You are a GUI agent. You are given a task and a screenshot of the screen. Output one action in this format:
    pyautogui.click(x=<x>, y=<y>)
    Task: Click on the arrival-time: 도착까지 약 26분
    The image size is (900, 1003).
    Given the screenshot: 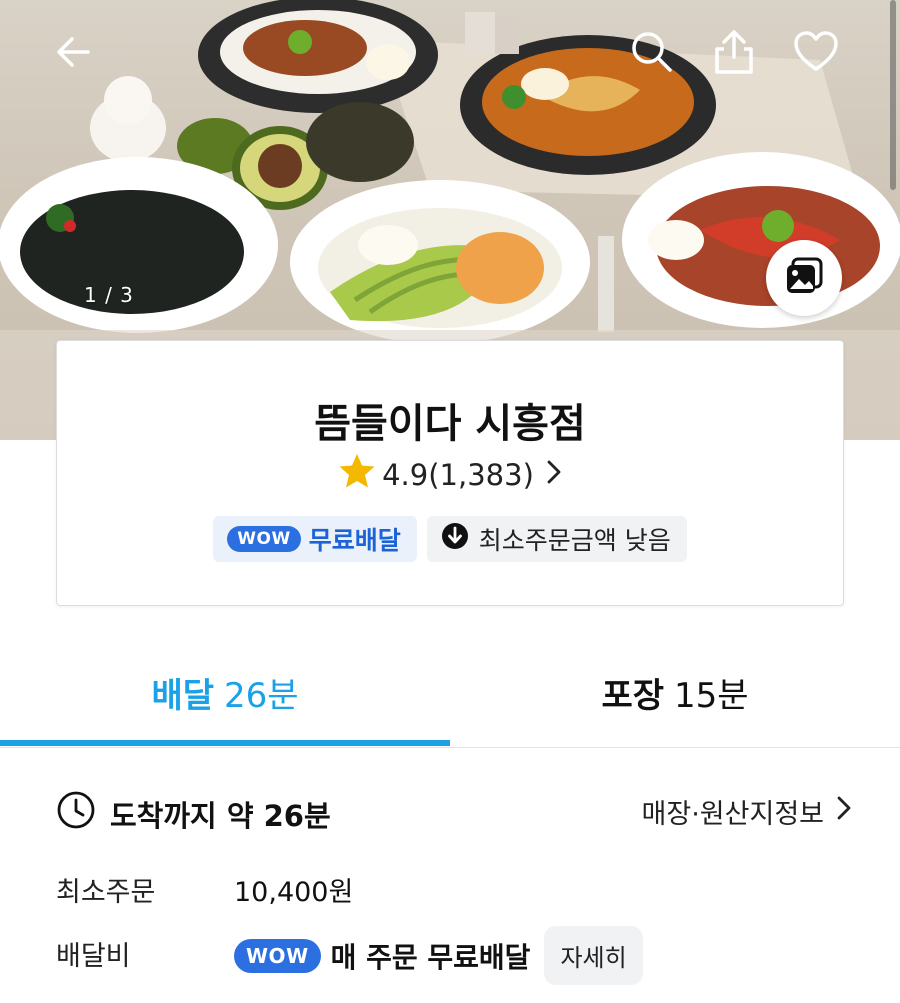 What is the action you would take?
    pyautogui.click(x=193, y=813)
    